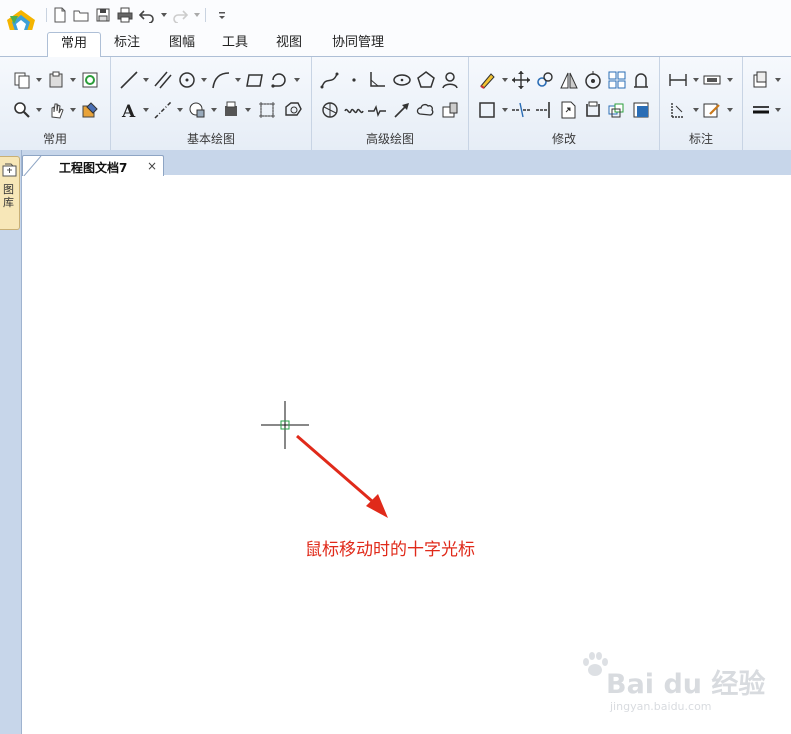  I want to click on canvas-overlay, so click(324, 459).